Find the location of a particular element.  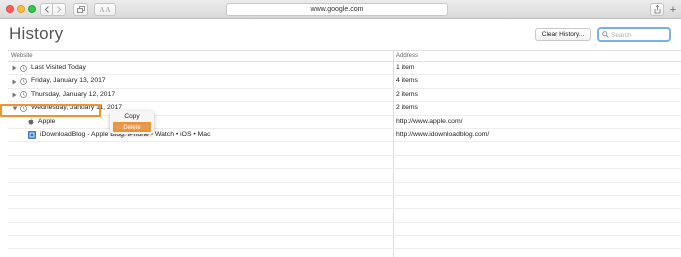

apple-icon is located at coordinates (31, 121).